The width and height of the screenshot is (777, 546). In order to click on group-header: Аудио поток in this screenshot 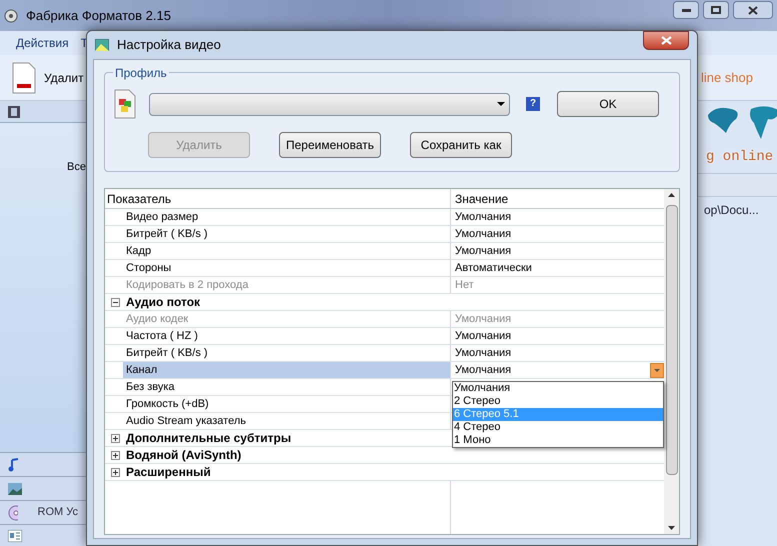, I will do `click(162, 302)`.